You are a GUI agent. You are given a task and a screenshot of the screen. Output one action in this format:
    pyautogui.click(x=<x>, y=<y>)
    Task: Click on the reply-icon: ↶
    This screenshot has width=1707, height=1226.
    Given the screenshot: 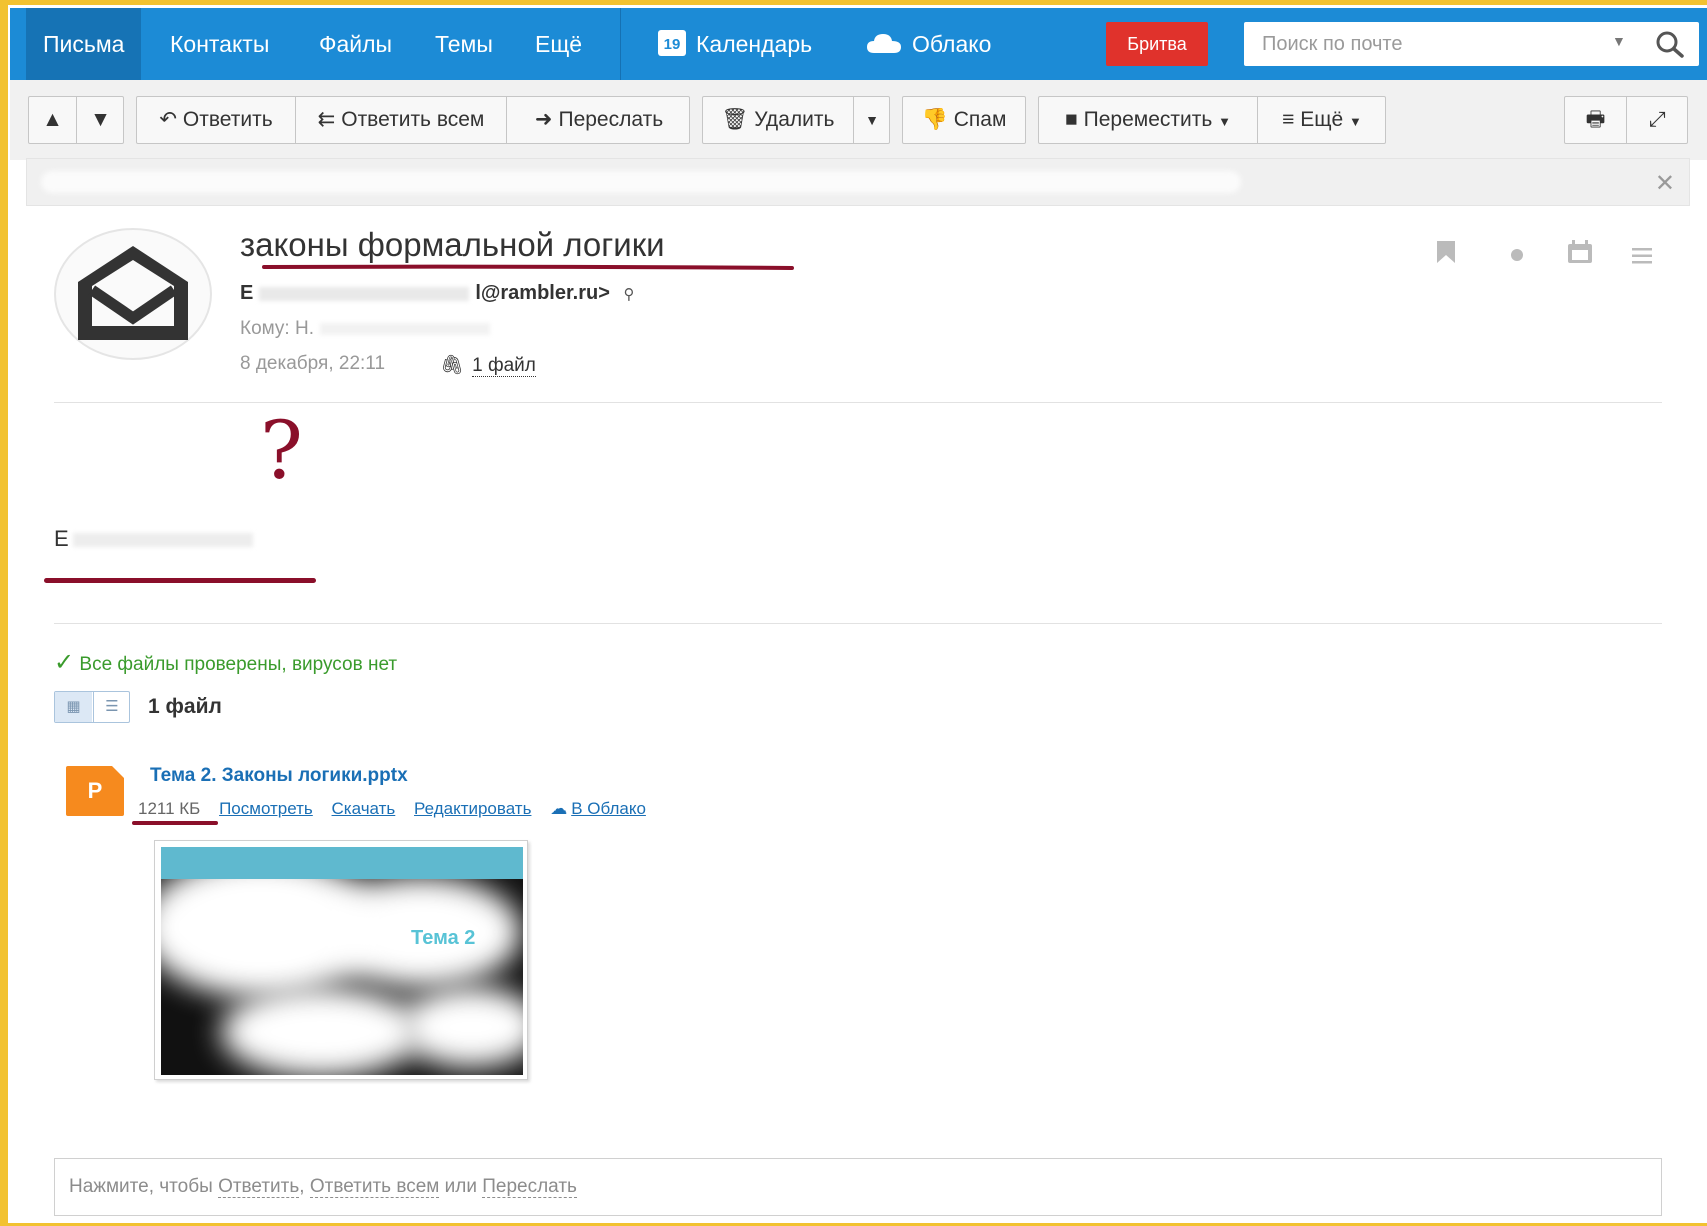 What is the action you would take?
    pyautogui.click(x=168, y=119)
    